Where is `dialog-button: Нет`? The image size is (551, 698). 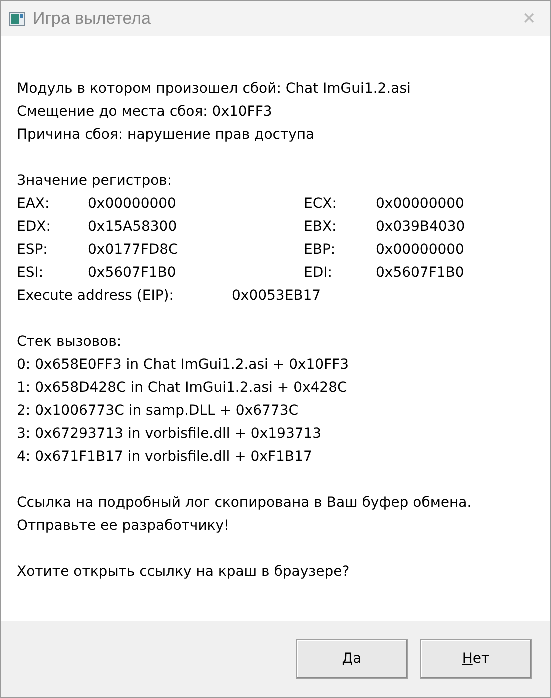
dialog-button: Нет is located at coordinates (476, 659).